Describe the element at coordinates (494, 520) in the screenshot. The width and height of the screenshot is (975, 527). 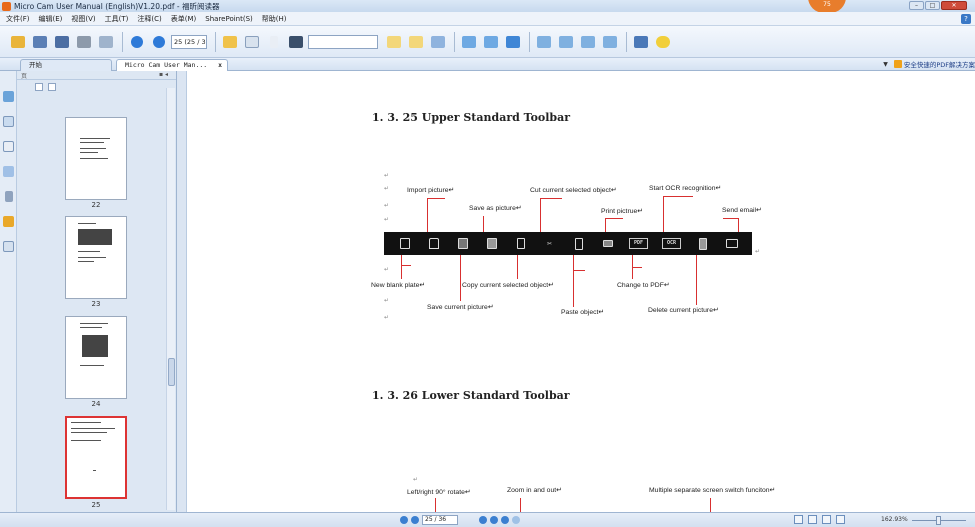
I see `last-page-icon` at that location.